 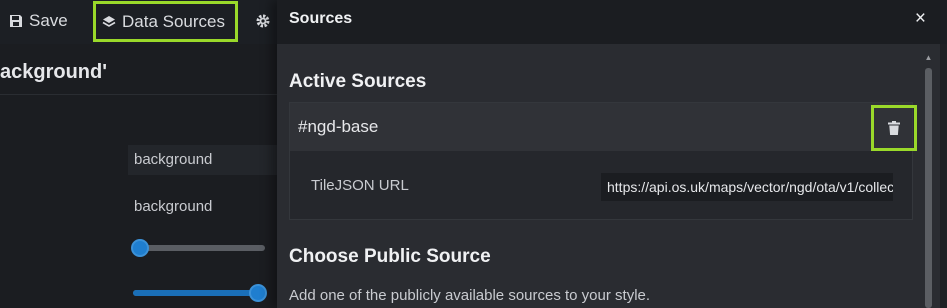 I want to click on save-label: Save, so click(x=48, y=20).